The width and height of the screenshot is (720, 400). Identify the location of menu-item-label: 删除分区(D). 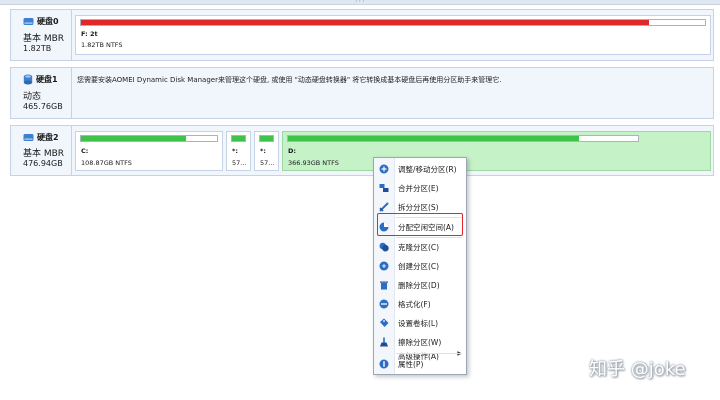
(419, 285).